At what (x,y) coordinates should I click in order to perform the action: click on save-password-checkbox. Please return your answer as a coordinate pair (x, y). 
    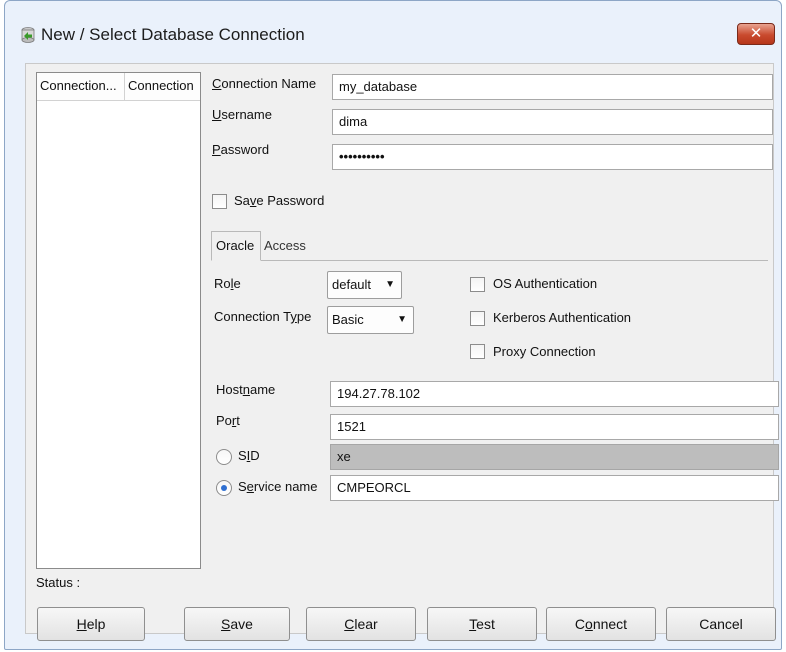
    Looking at the image, I should click on (219, 201).